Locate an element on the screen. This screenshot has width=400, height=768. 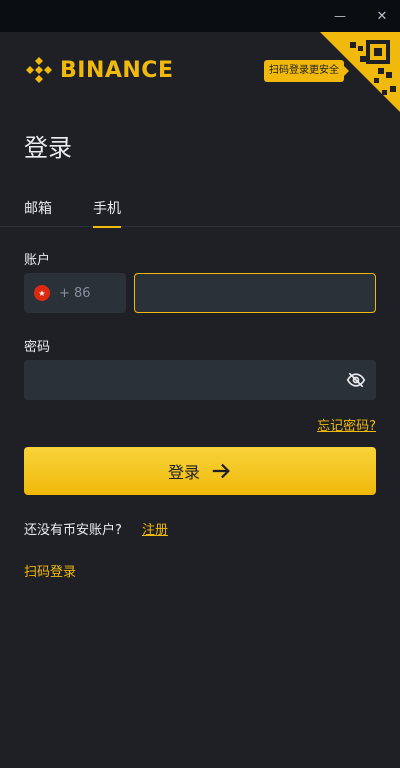
country-code: + 86 is located at coordinates (75, 293).